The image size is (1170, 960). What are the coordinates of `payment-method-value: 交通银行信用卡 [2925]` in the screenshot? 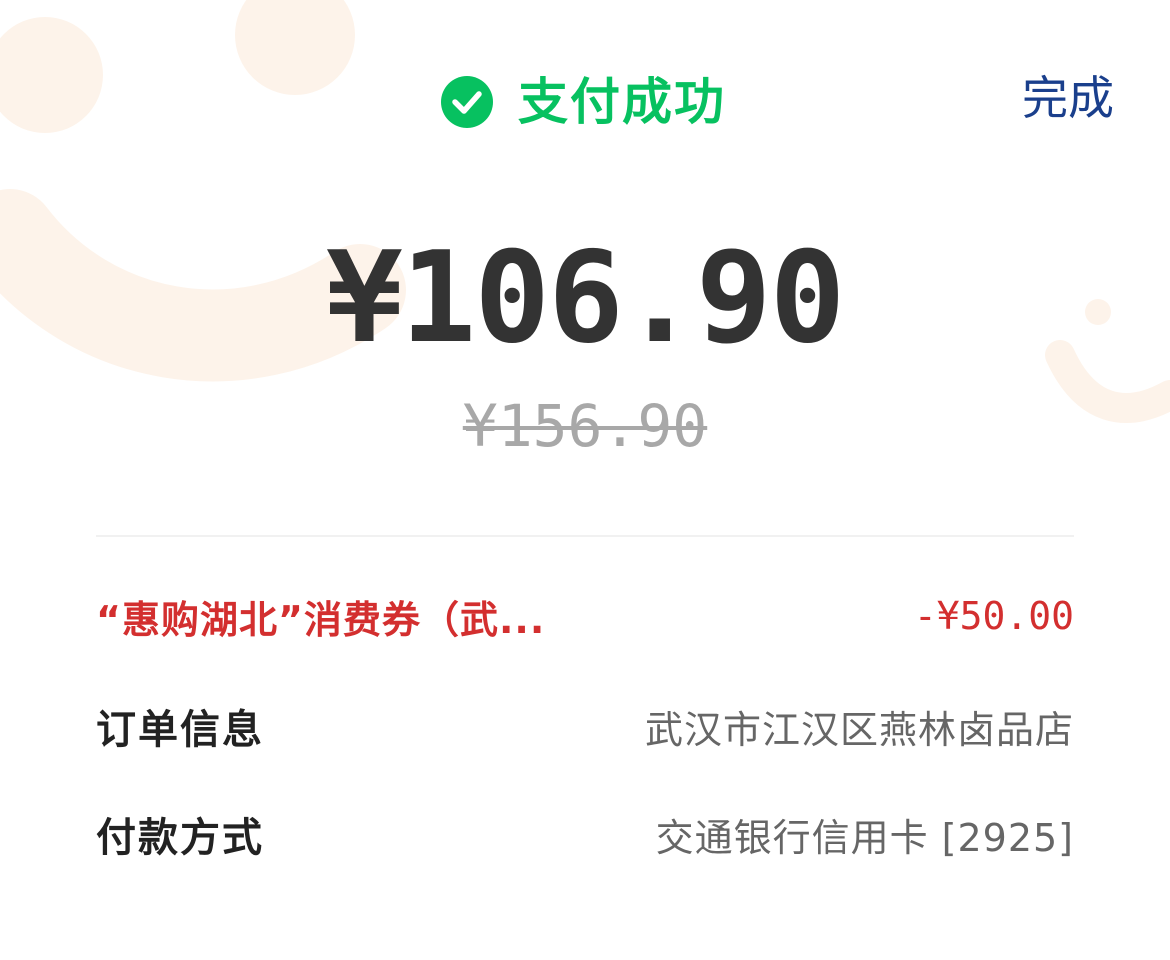 It's located at (864, 837).